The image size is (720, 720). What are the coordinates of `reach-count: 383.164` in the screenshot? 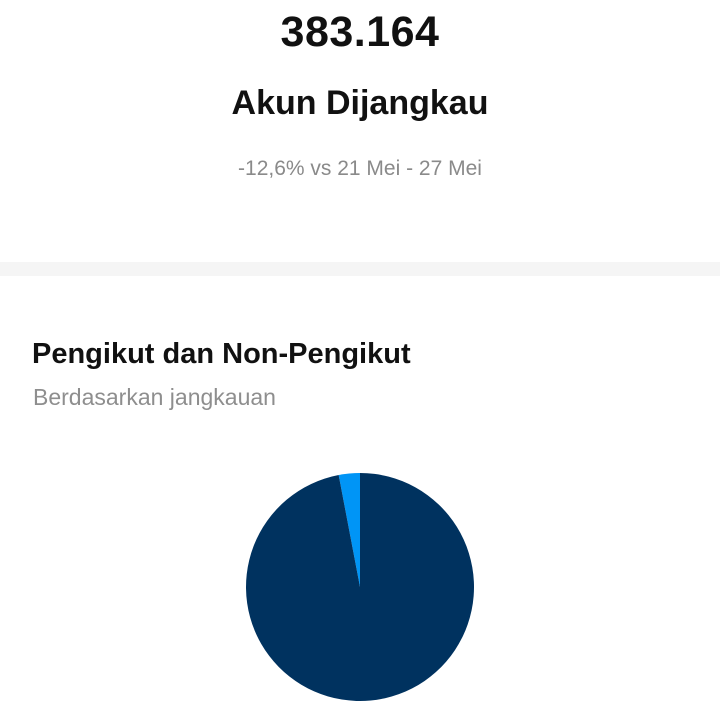 It's located at (360, 32).